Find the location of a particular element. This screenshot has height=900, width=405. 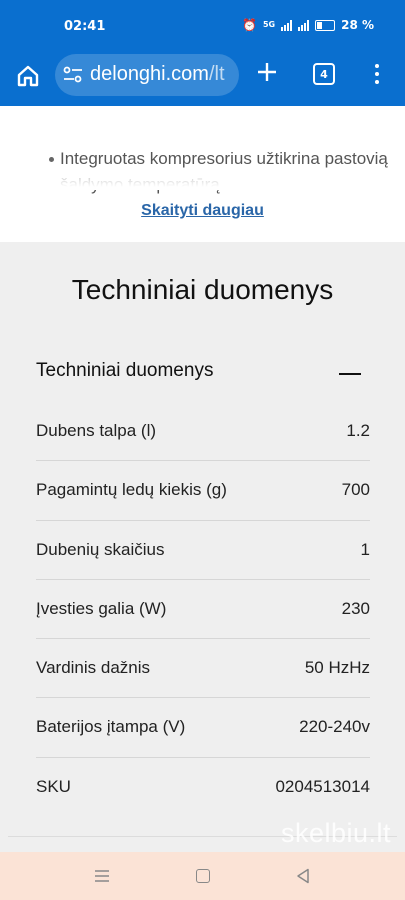

spec-row: Pagamintų ledų kiekis (g) 700 is located at coordinates (203, 491).